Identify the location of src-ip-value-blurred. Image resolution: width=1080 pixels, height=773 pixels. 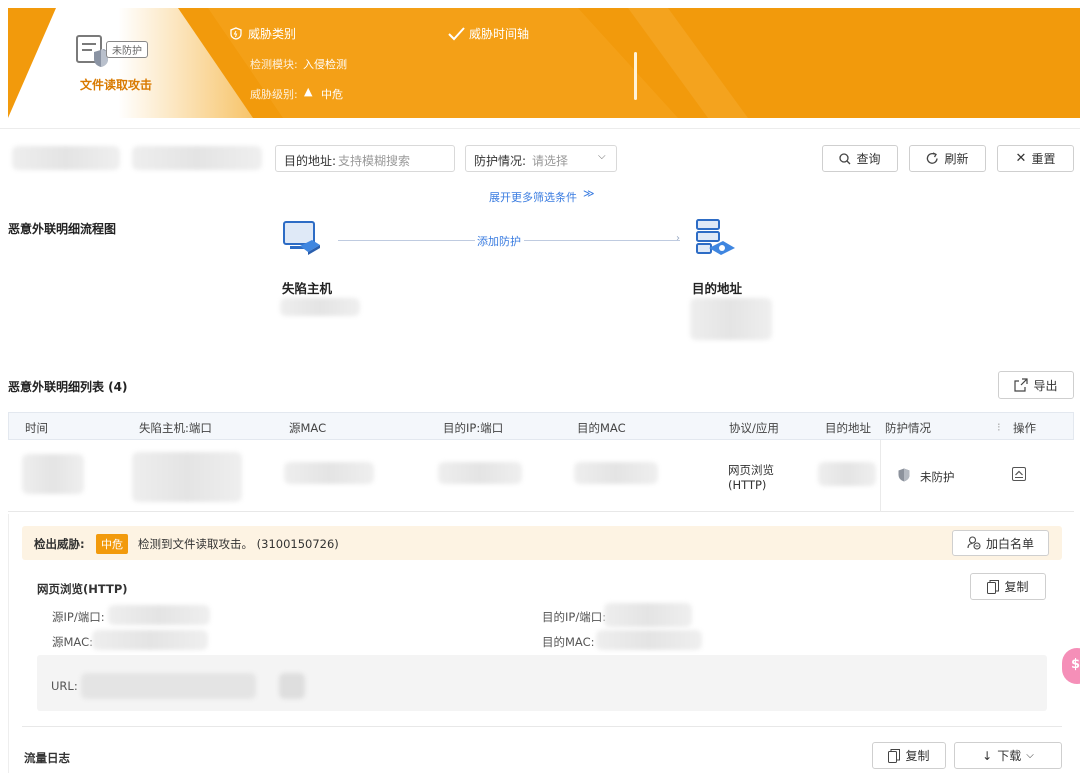
(159, 615).